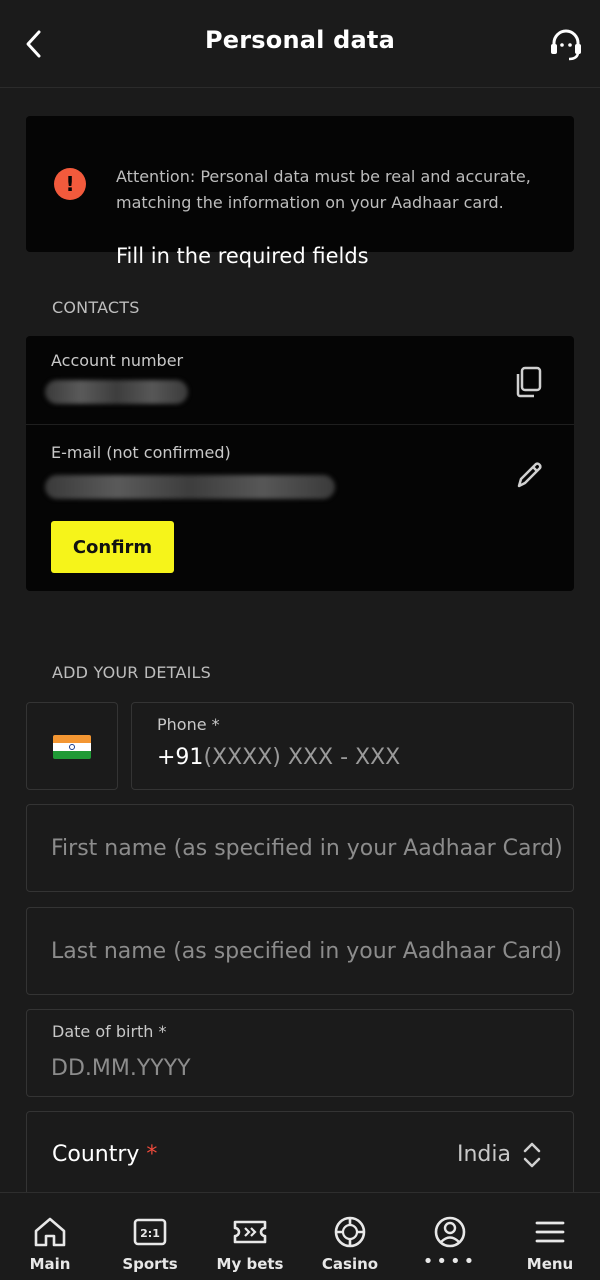  I want to click on alert-title: Fill in the required fields, so click(242, 256).